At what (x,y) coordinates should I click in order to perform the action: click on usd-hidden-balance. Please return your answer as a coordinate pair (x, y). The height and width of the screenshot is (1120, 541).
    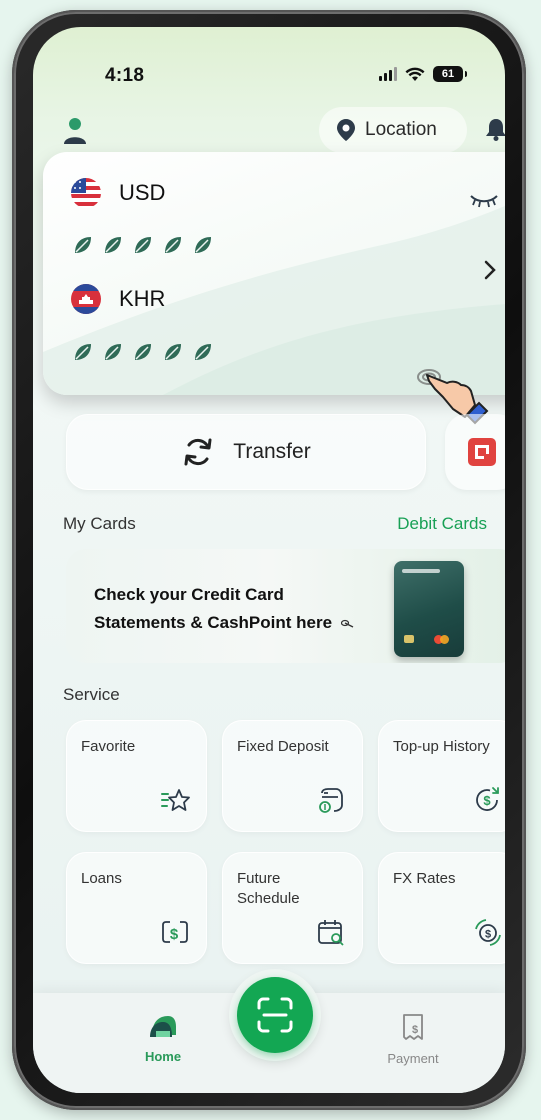
    Looking at the image, I should click on (143, 245).